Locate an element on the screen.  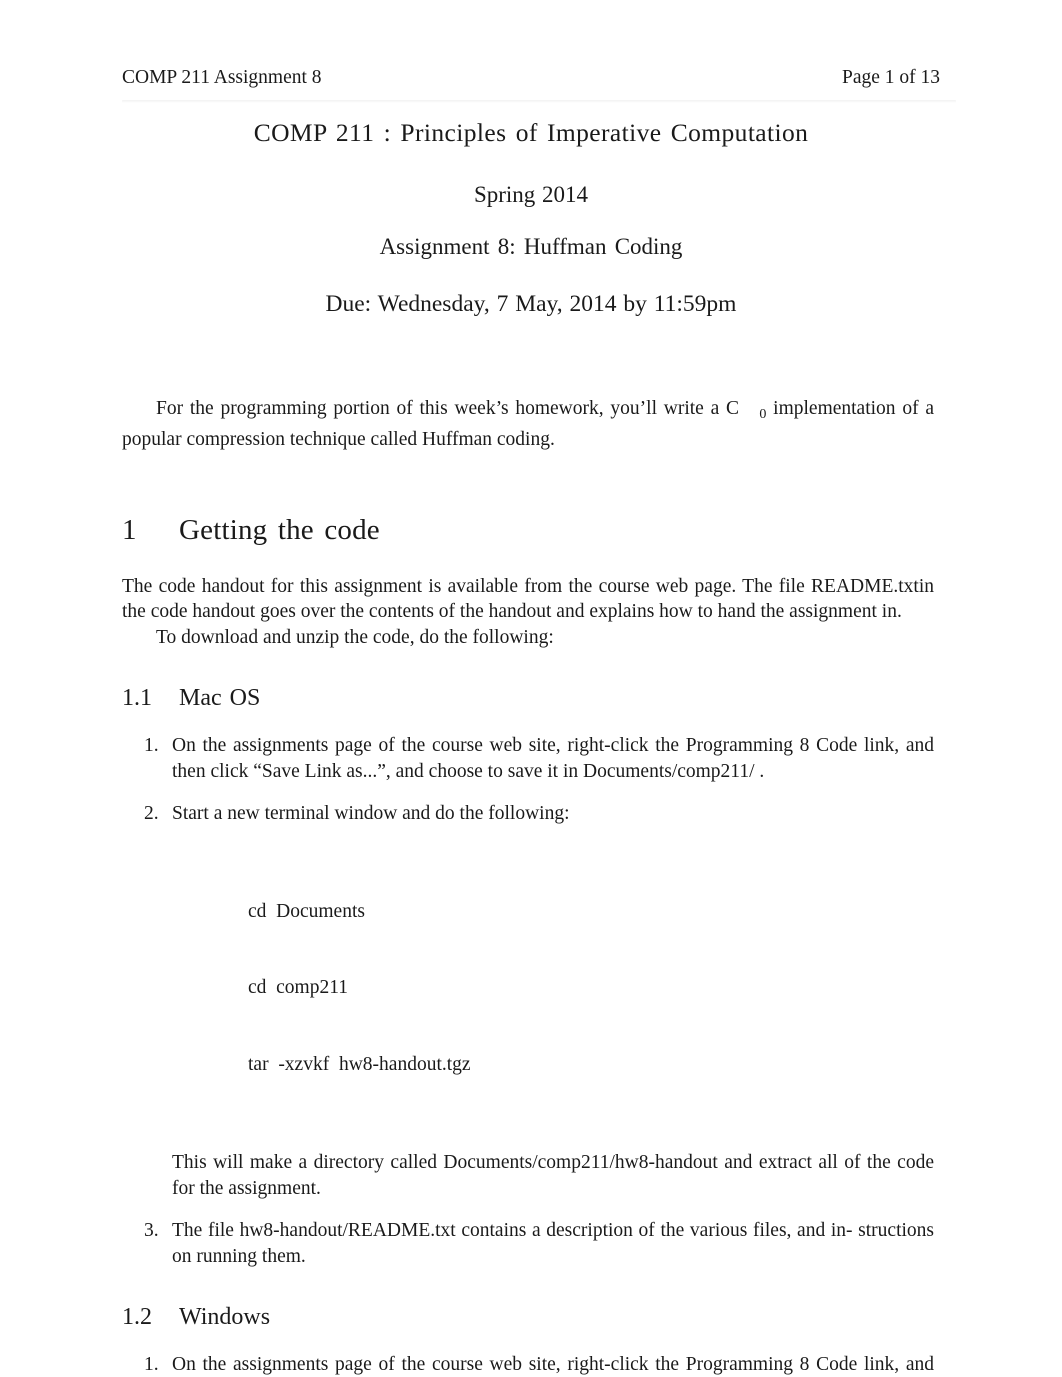
subsection-title-1-2: Windows is located at coordinates (225, 1317).